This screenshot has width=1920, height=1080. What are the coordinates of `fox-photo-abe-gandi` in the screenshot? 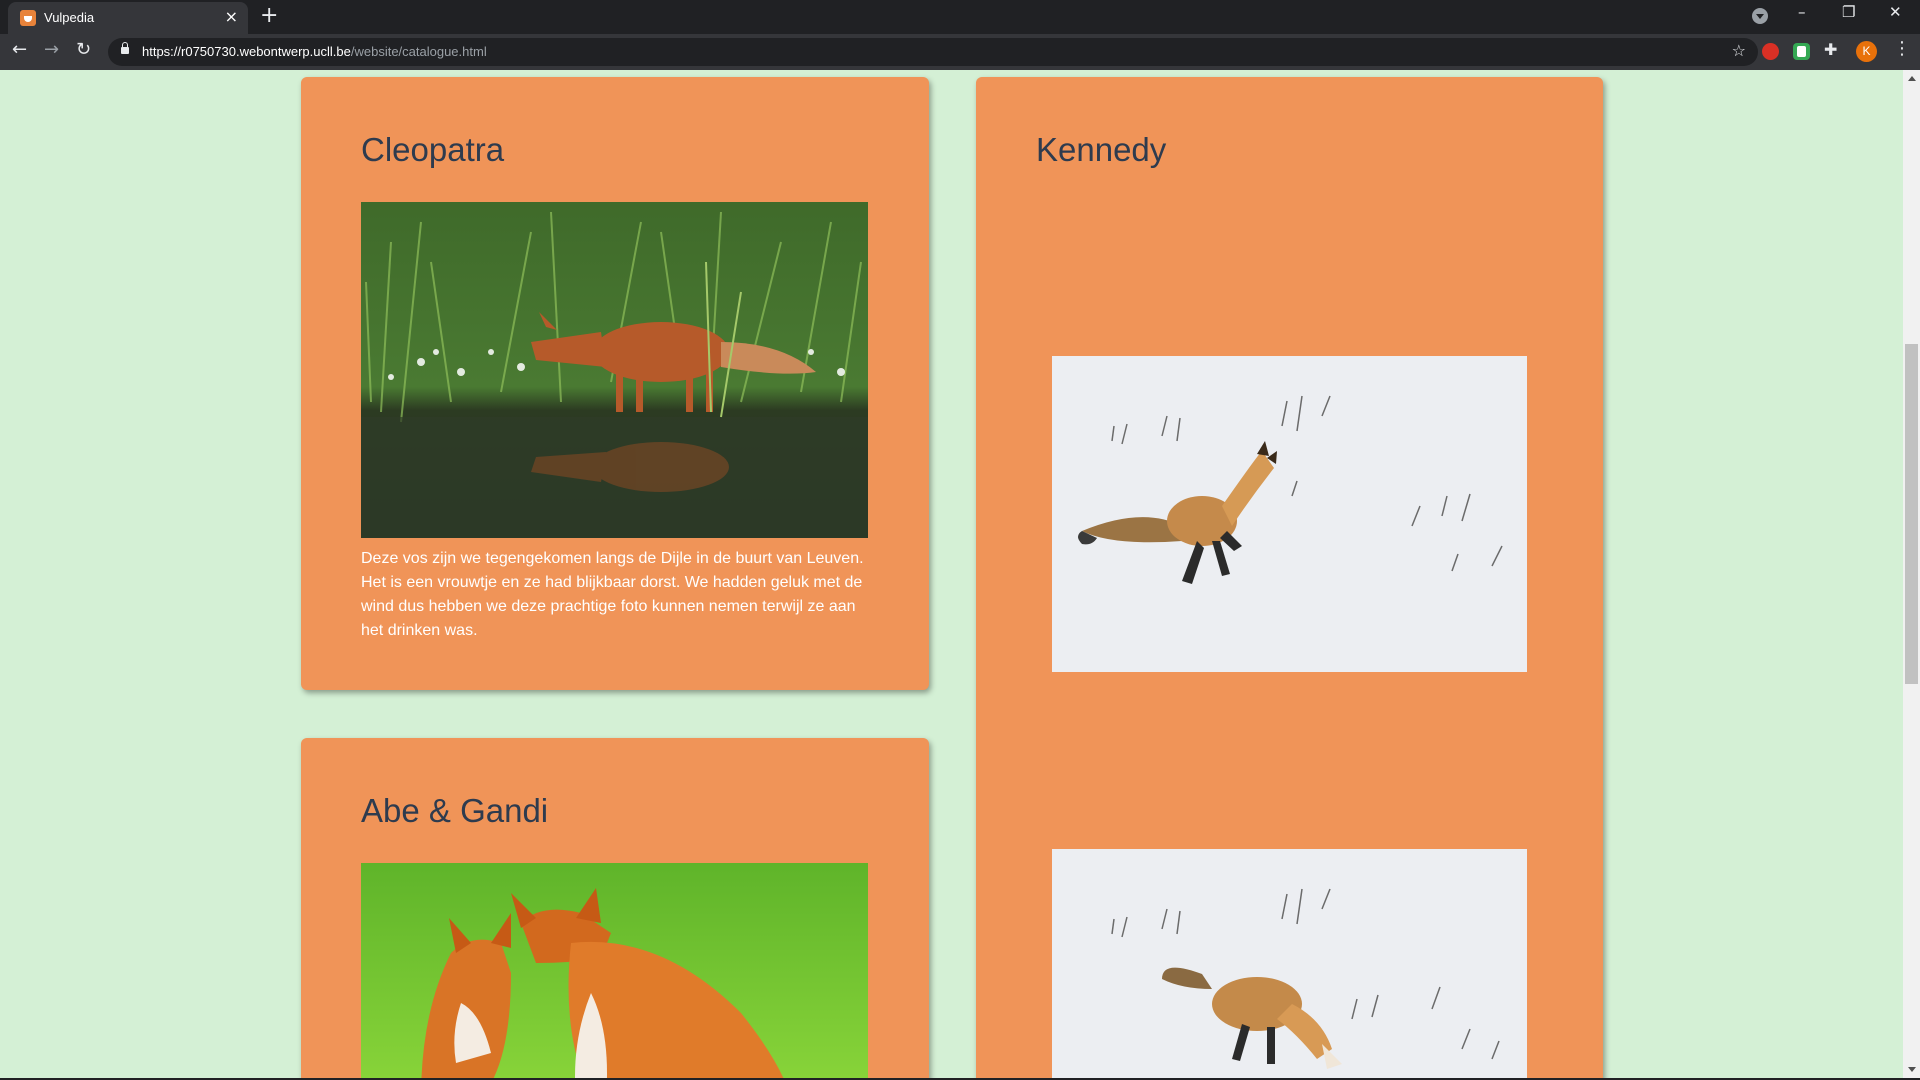 It's located at (614, 970).